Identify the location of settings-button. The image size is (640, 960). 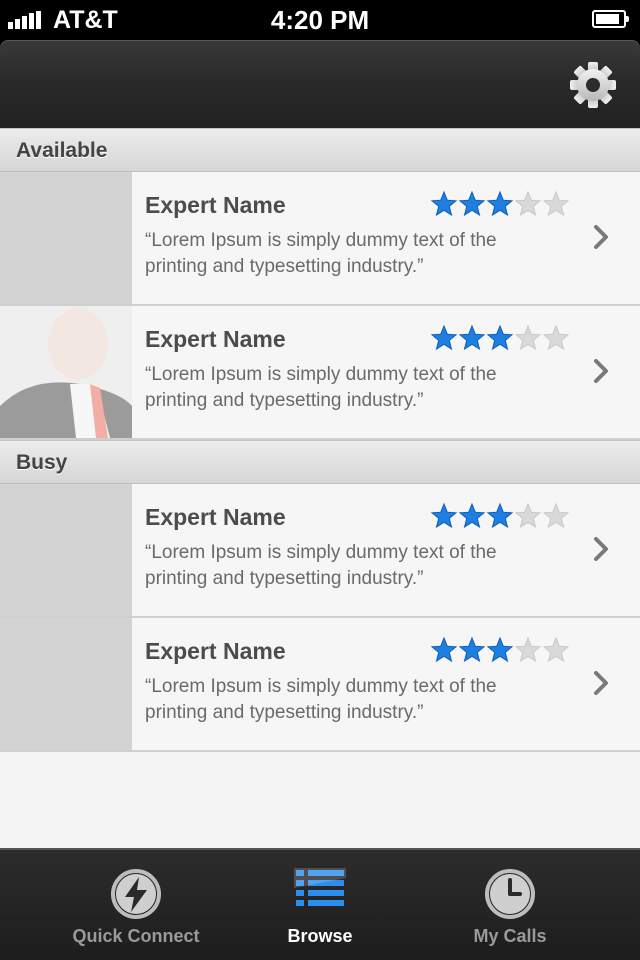
(593, 85).